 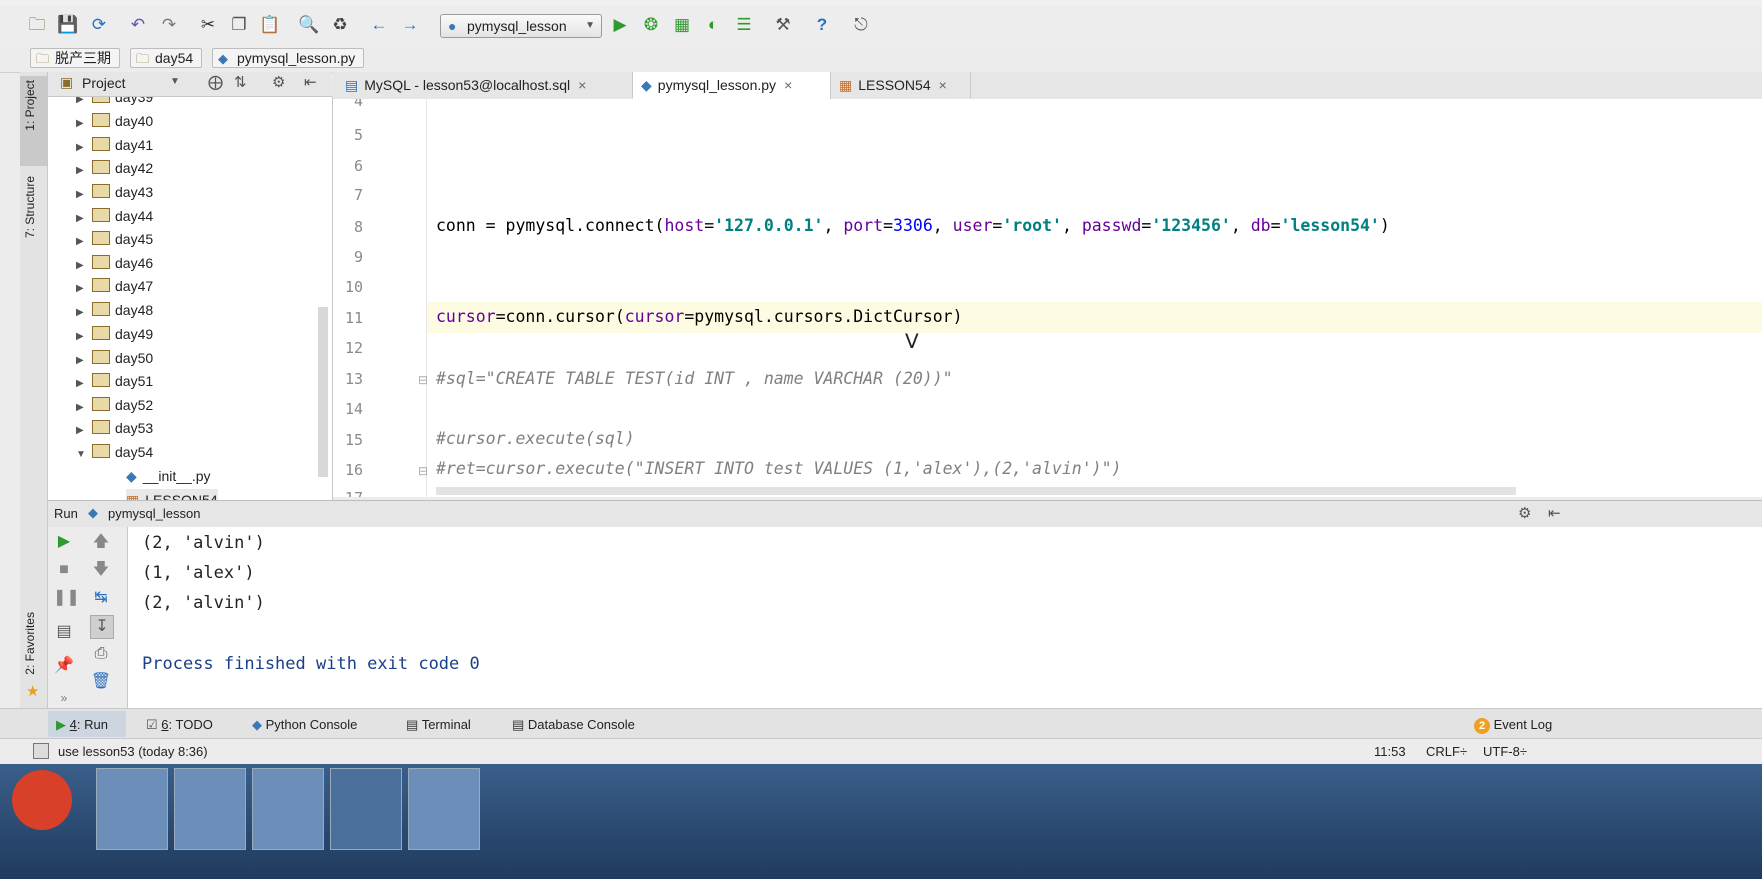 What do you see at coordinates (75, 58) in the screenshot?
I see `breadcrumb-root: 🗀 脱产三期` at bounding box center [75, 58].